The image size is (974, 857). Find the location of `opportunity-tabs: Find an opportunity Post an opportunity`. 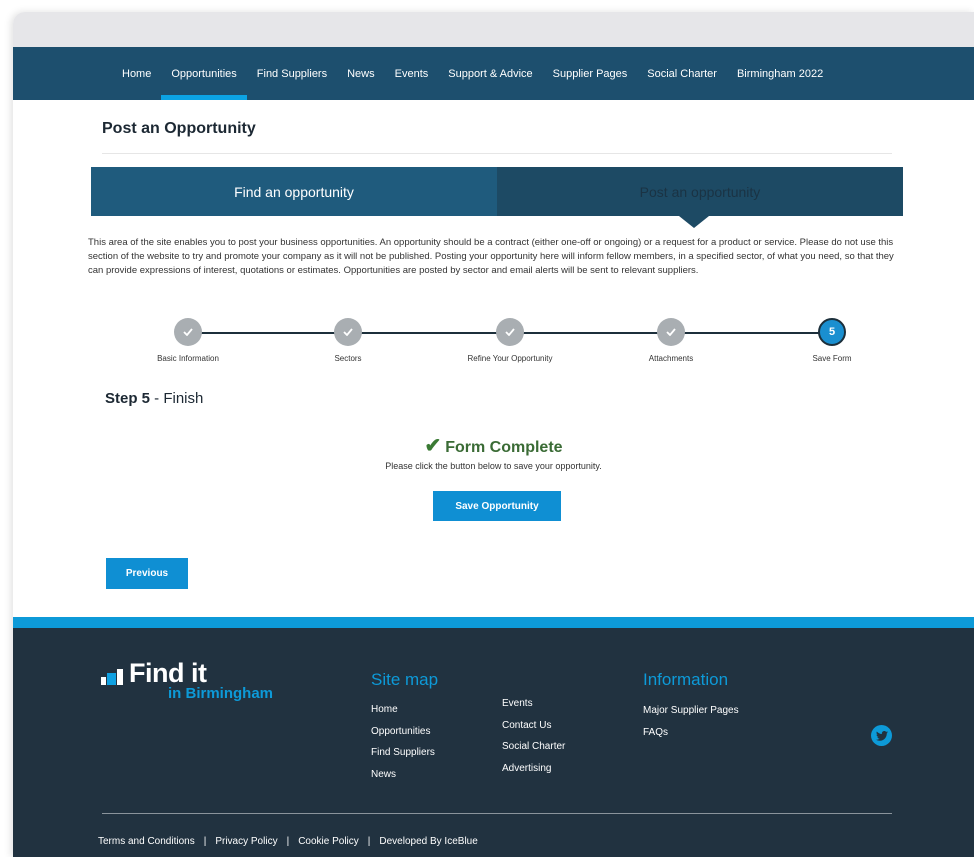

opportunity-tabs: Find an opportunity Post an opportunity is located at coordinates (497, 197).